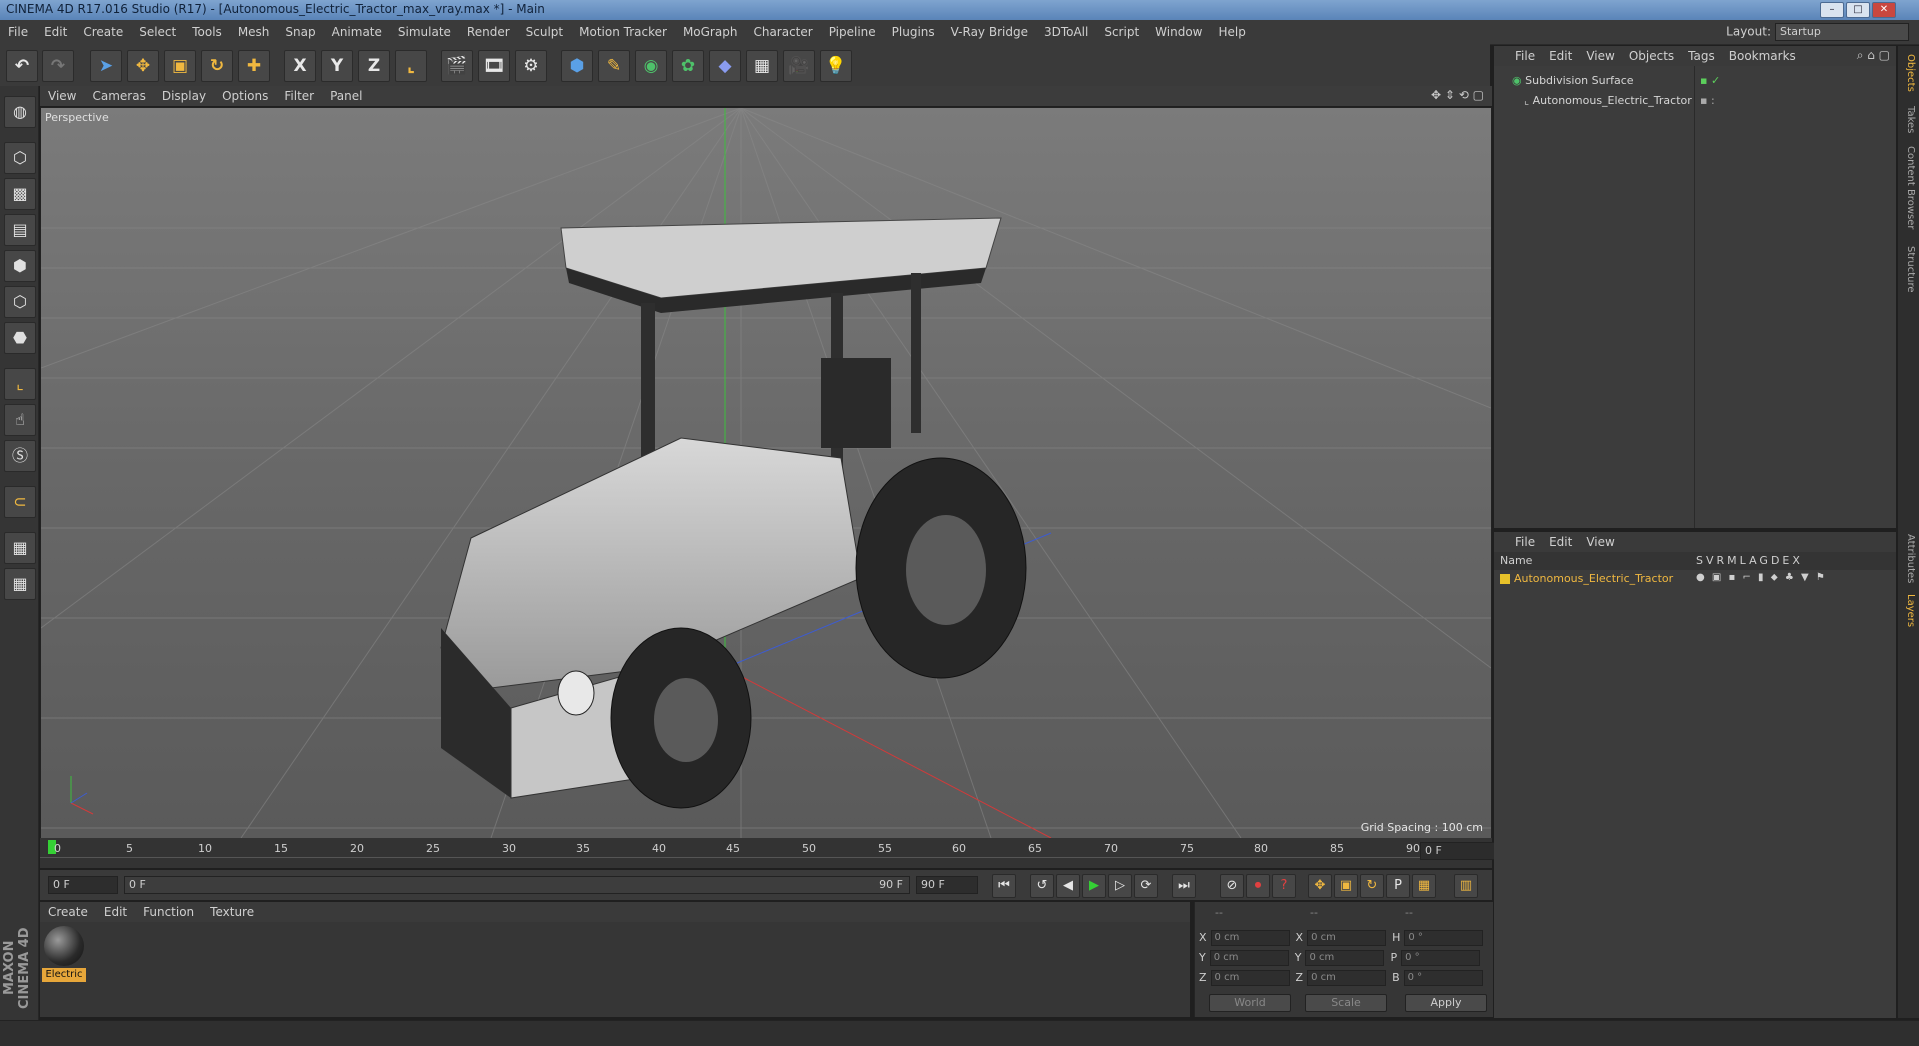  What do you see at coordinates (1765, 560) in the screenshot?
I see `layer-column-generators: G` at bounding box center [1765, 560].